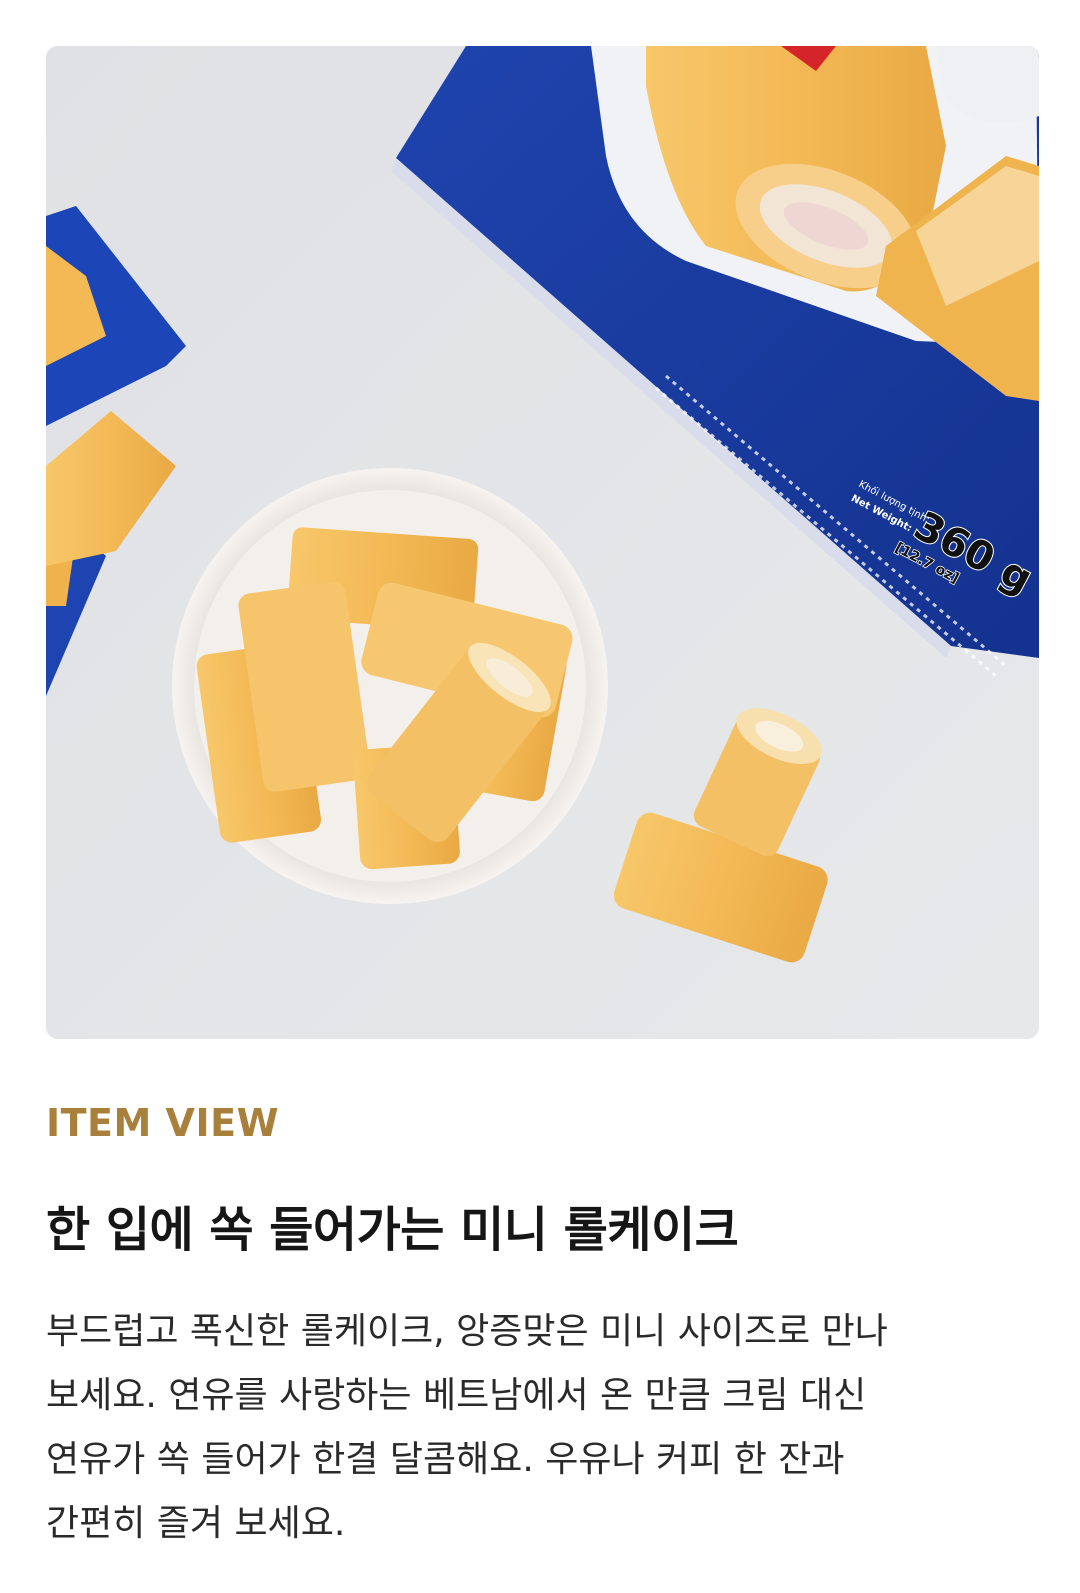 The image size is (1080, 1593). Describe the element at coordinates (162, 1123) in the screenshot. I see `section-eyebrow: ITEM VIEW` at that location.